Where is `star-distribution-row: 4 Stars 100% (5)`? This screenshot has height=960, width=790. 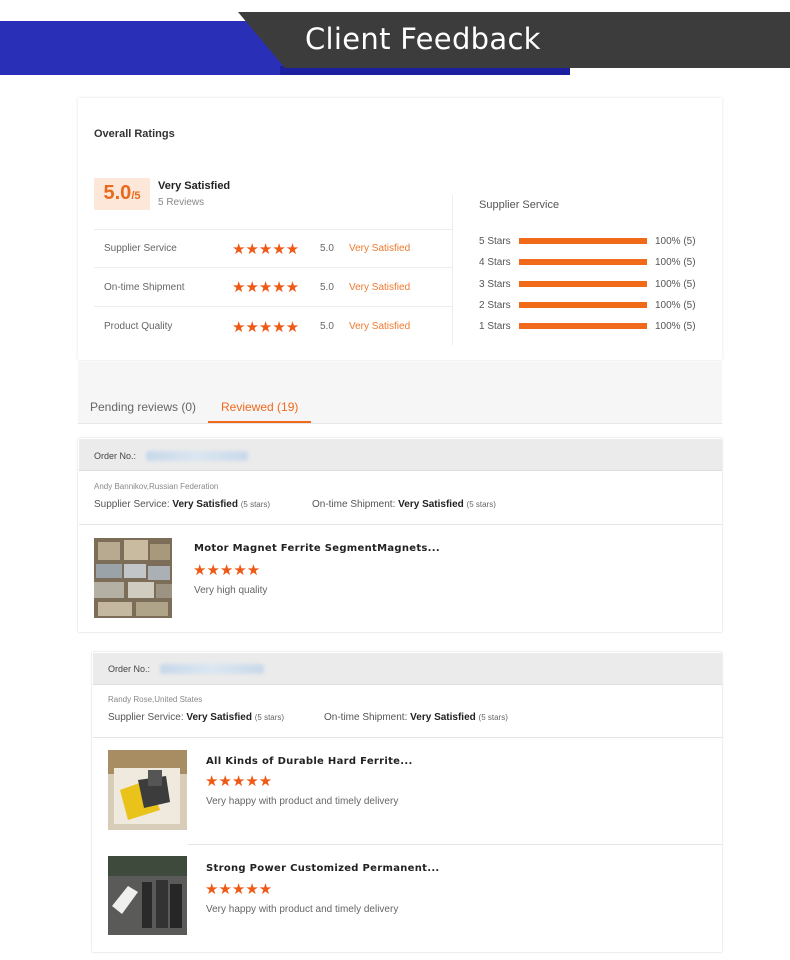 star-distribution-row: 4 Stars 100% (5) is located at coordinates (594, 262).